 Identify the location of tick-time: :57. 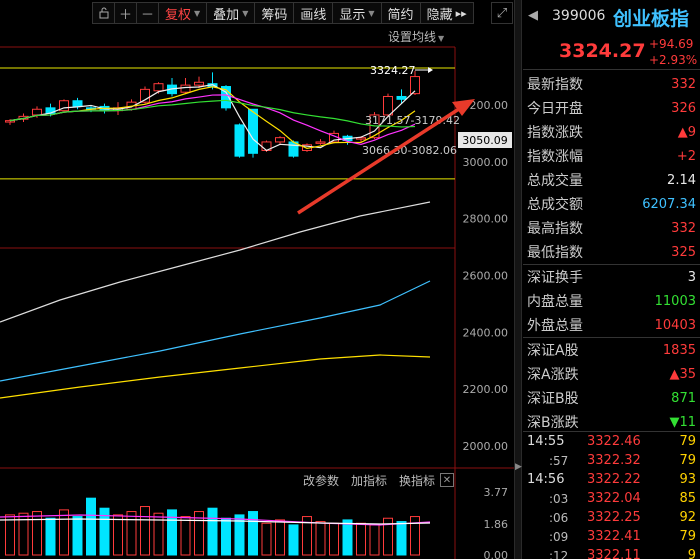
(559, 460).